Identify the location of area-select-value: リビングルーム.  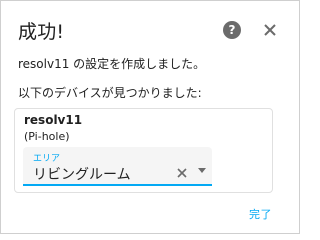
(82, 175).